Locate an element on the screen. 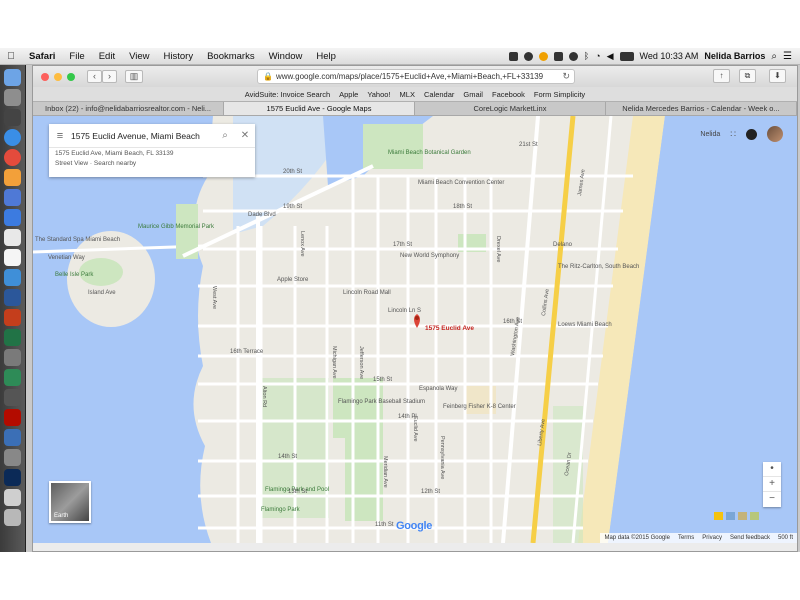 The width and height of the screenshot is (800, 600). acrobat-icon is located at coordinates (12, 417).